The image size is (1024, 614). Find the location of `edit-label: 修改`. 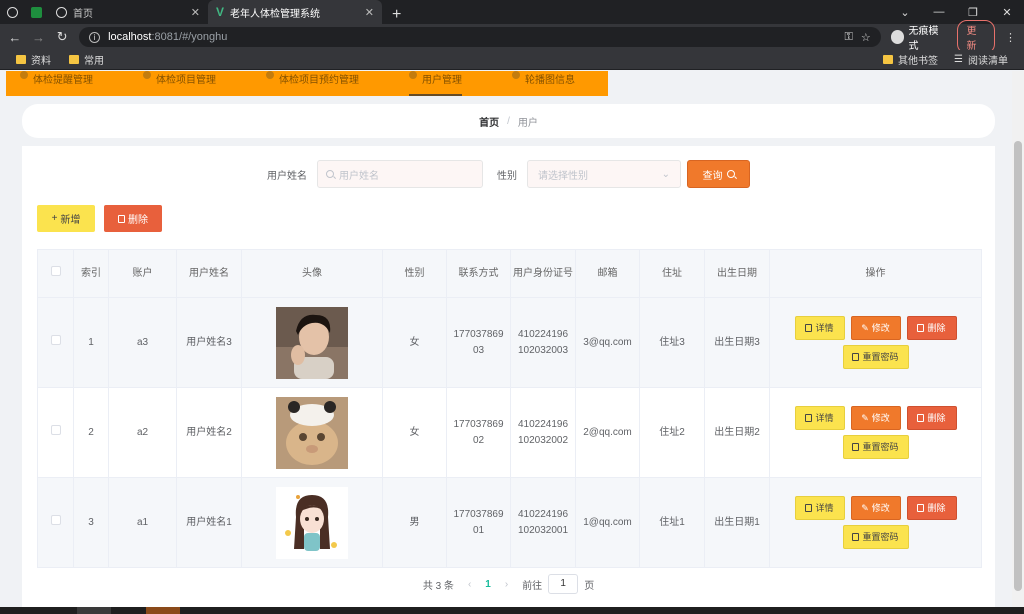

edit-label: 修改 is located at coordinates (880, 418).